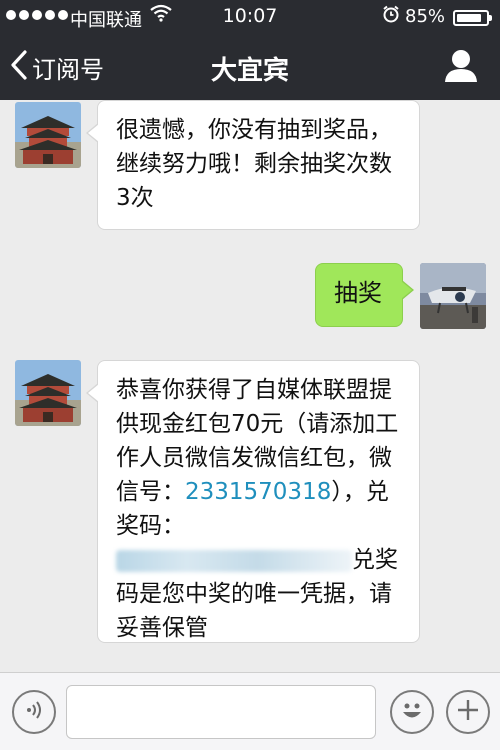  What do you see at coordinates (358, 293) in the screenshot?
I see `message-text: 抽奖` at bounding box center [358, 293].